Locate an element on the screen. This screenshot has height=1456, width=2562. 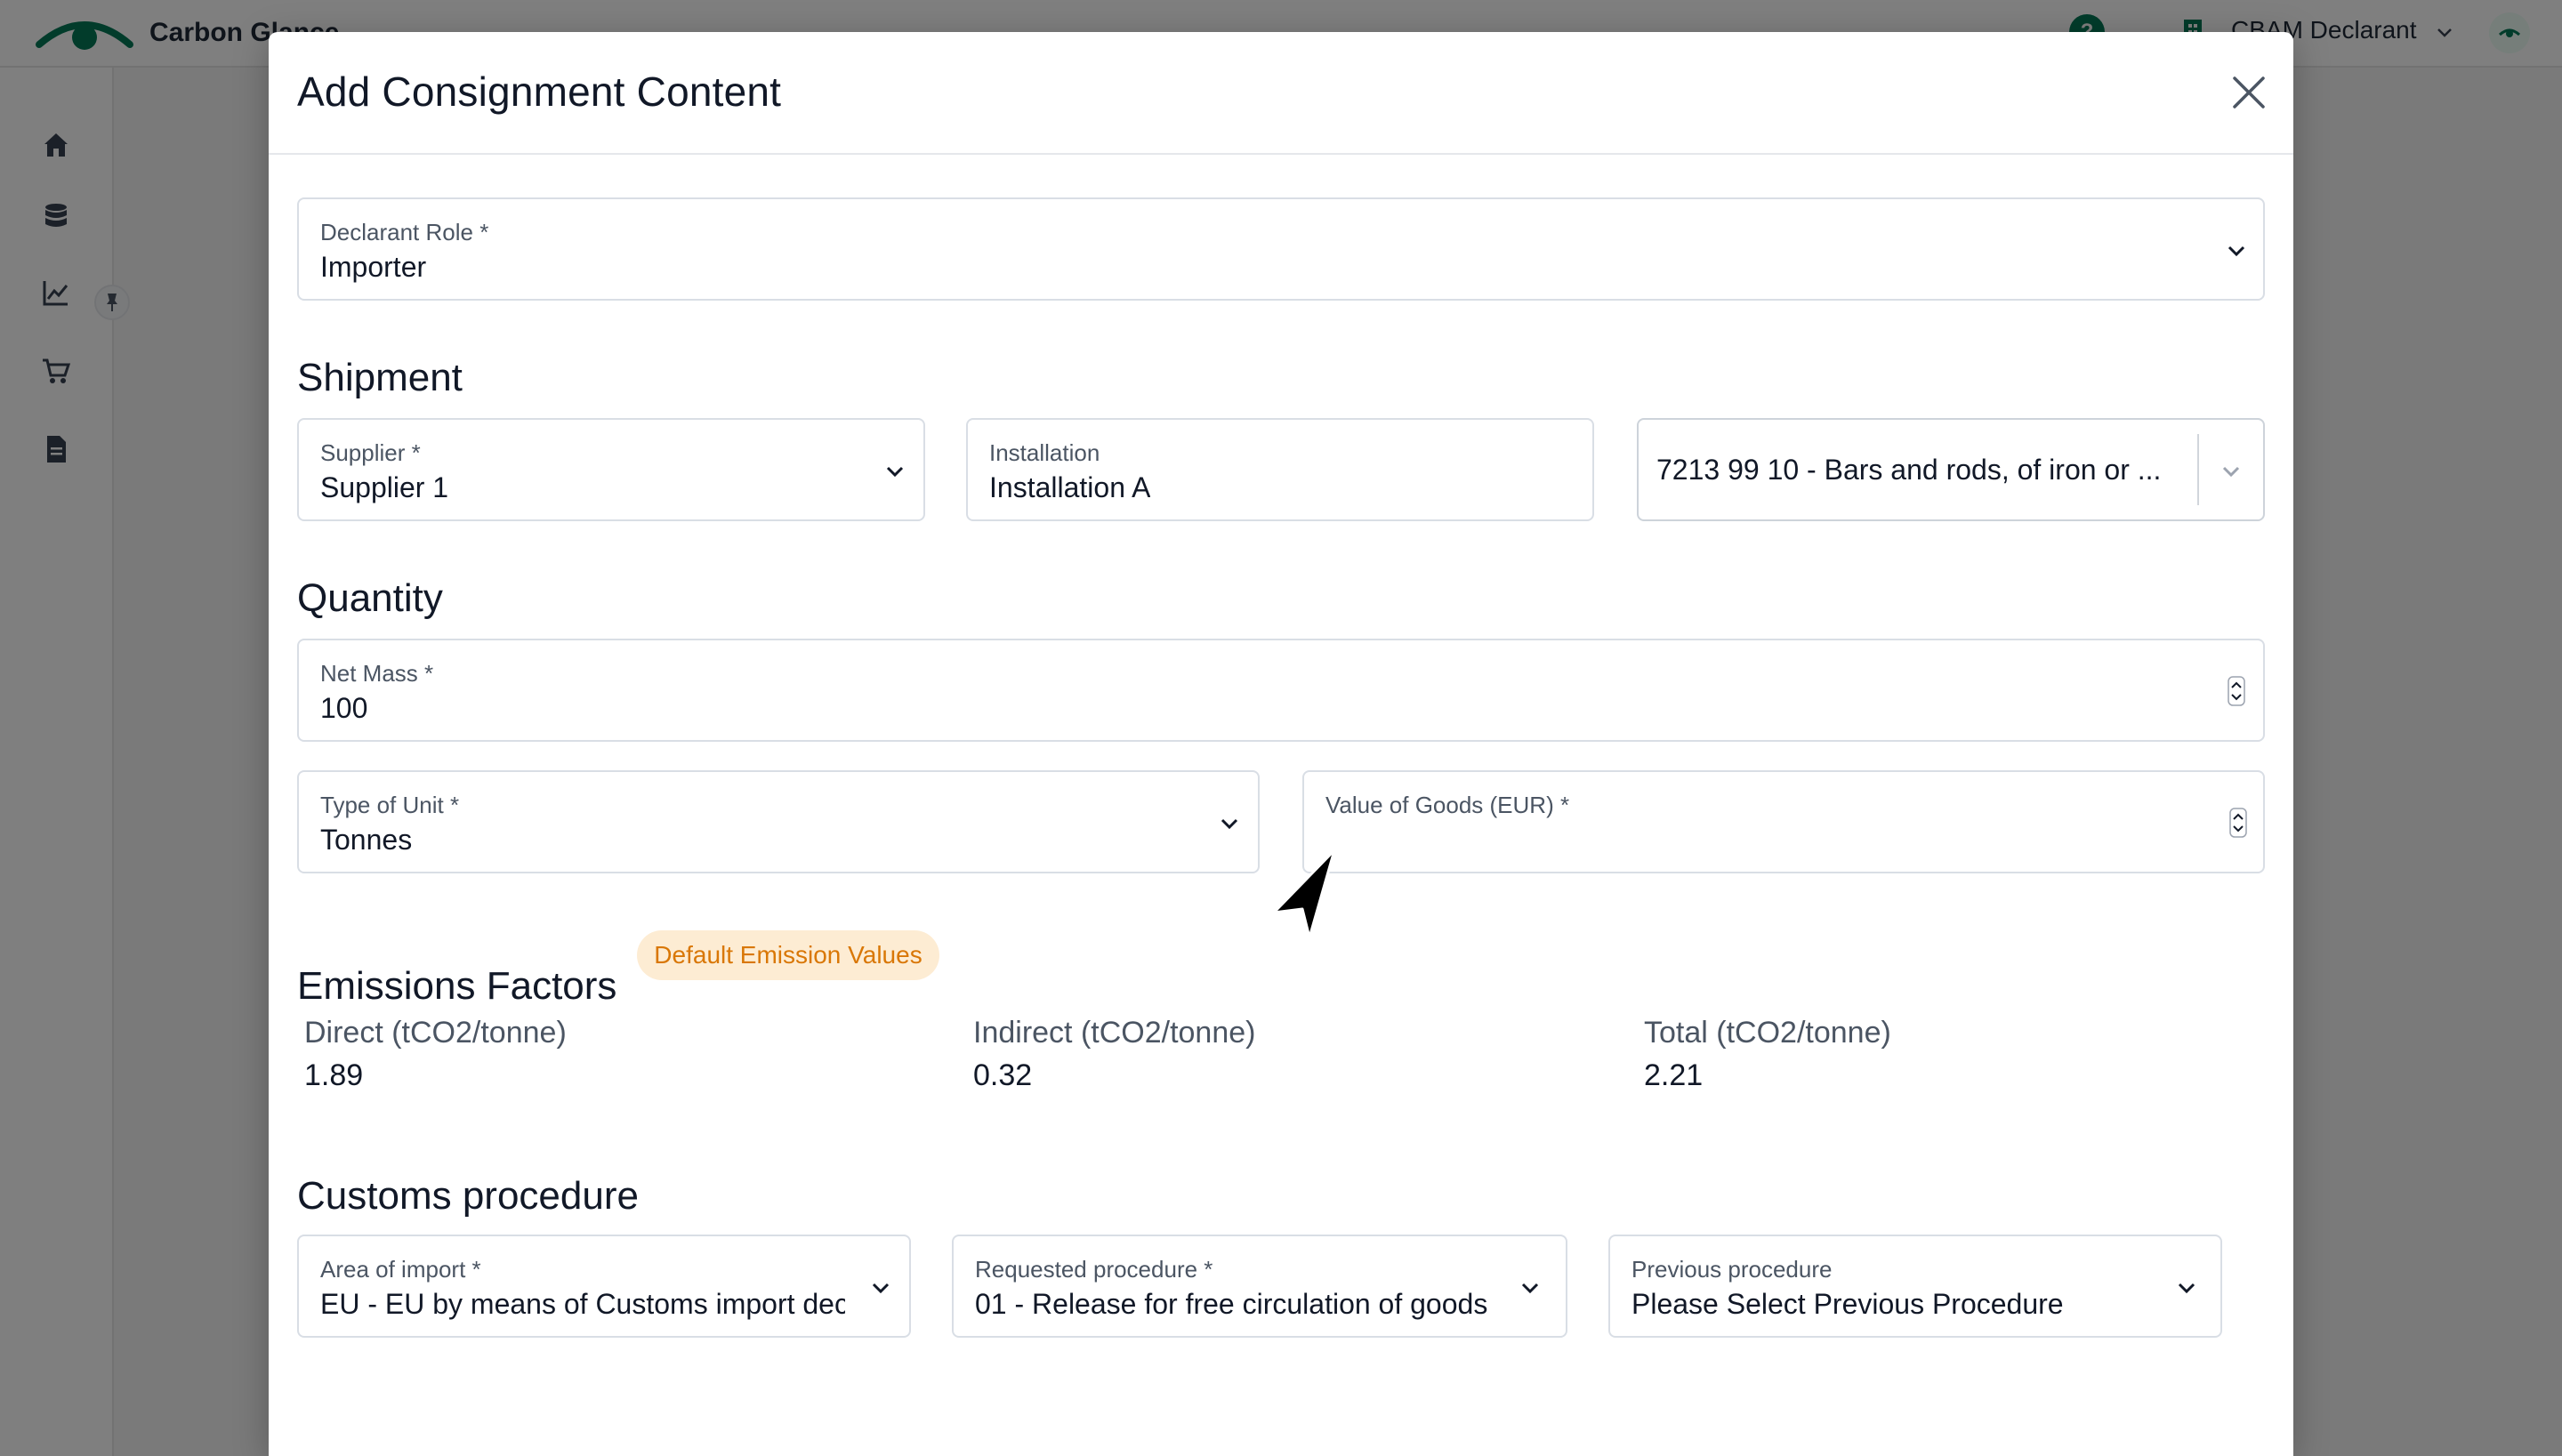
declarant-role-select: Declarant Role * Importer is located at coordinates (1281, 249).